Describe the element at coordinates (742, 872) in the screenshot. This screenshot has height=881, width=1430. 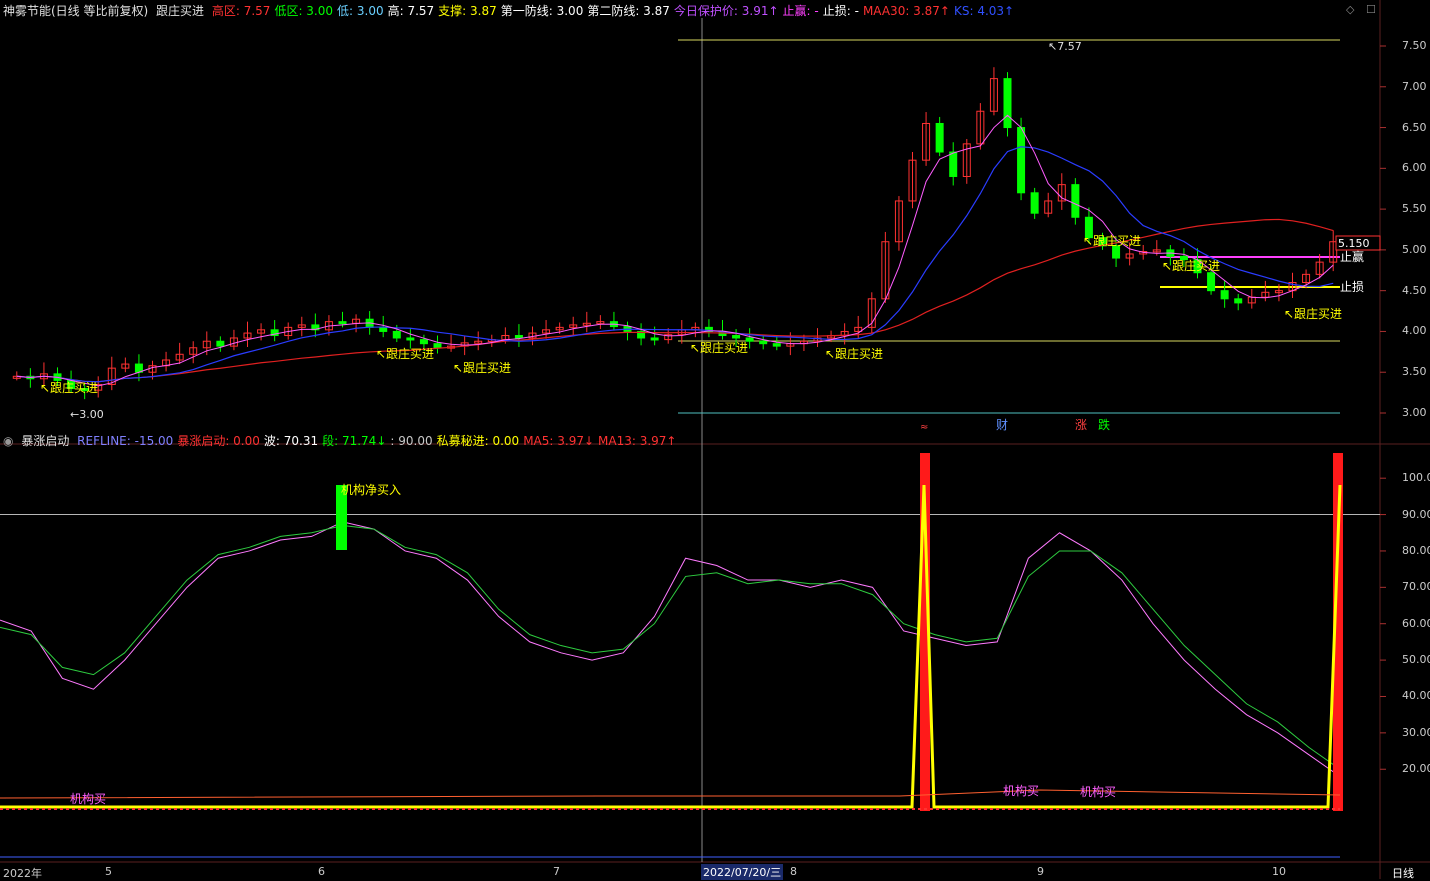
I see `cursor-date-label: 2022/07/20/三` at that location.